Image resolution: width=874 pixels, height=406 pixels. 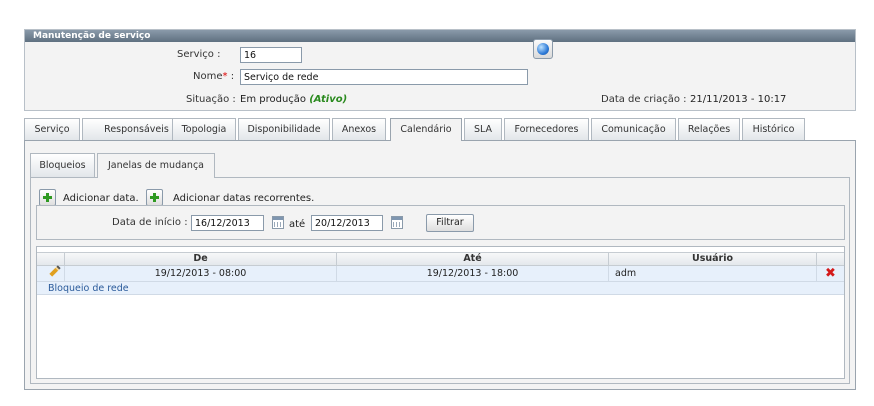 I want to click on nome-label-text: Nome, so click(x=208, y=76).